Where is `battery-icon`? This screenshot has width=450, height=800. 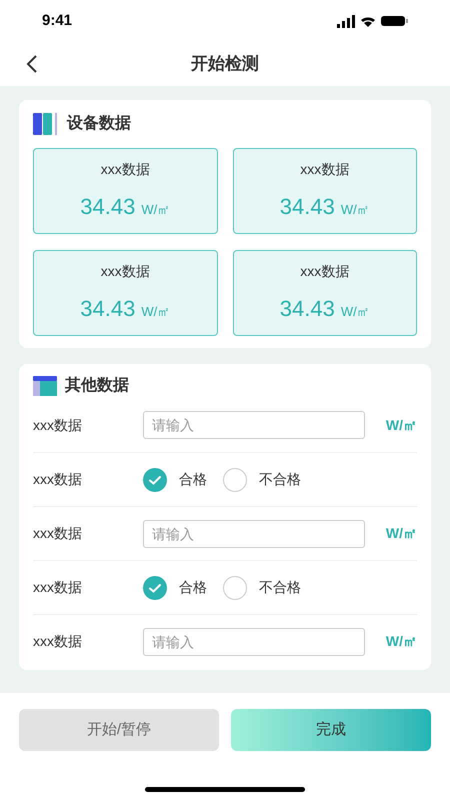 battery-icon is located at coordinates (394, 21).